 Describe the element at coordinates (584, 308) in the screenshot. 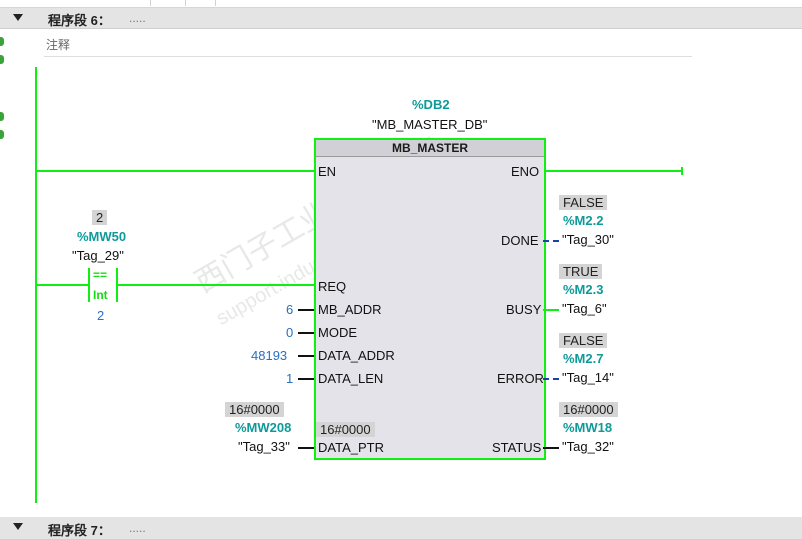

I see `busy-tag: "Tag_6"` at that location.